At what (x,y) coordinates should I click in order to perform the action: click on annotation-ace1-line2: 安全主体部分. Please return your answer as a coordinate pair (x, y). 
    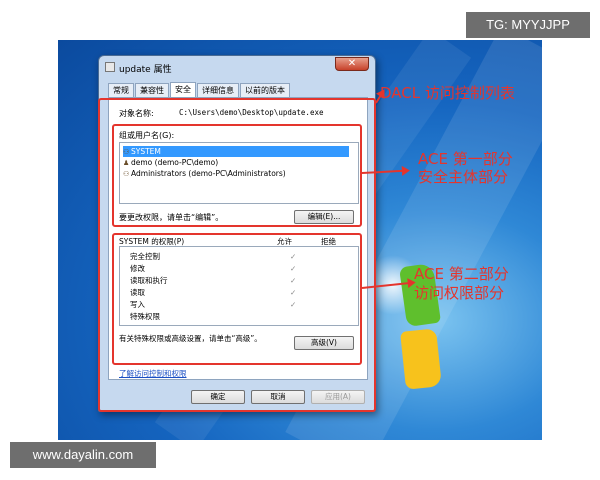
    Looking at the image, I should click on (463, 177).